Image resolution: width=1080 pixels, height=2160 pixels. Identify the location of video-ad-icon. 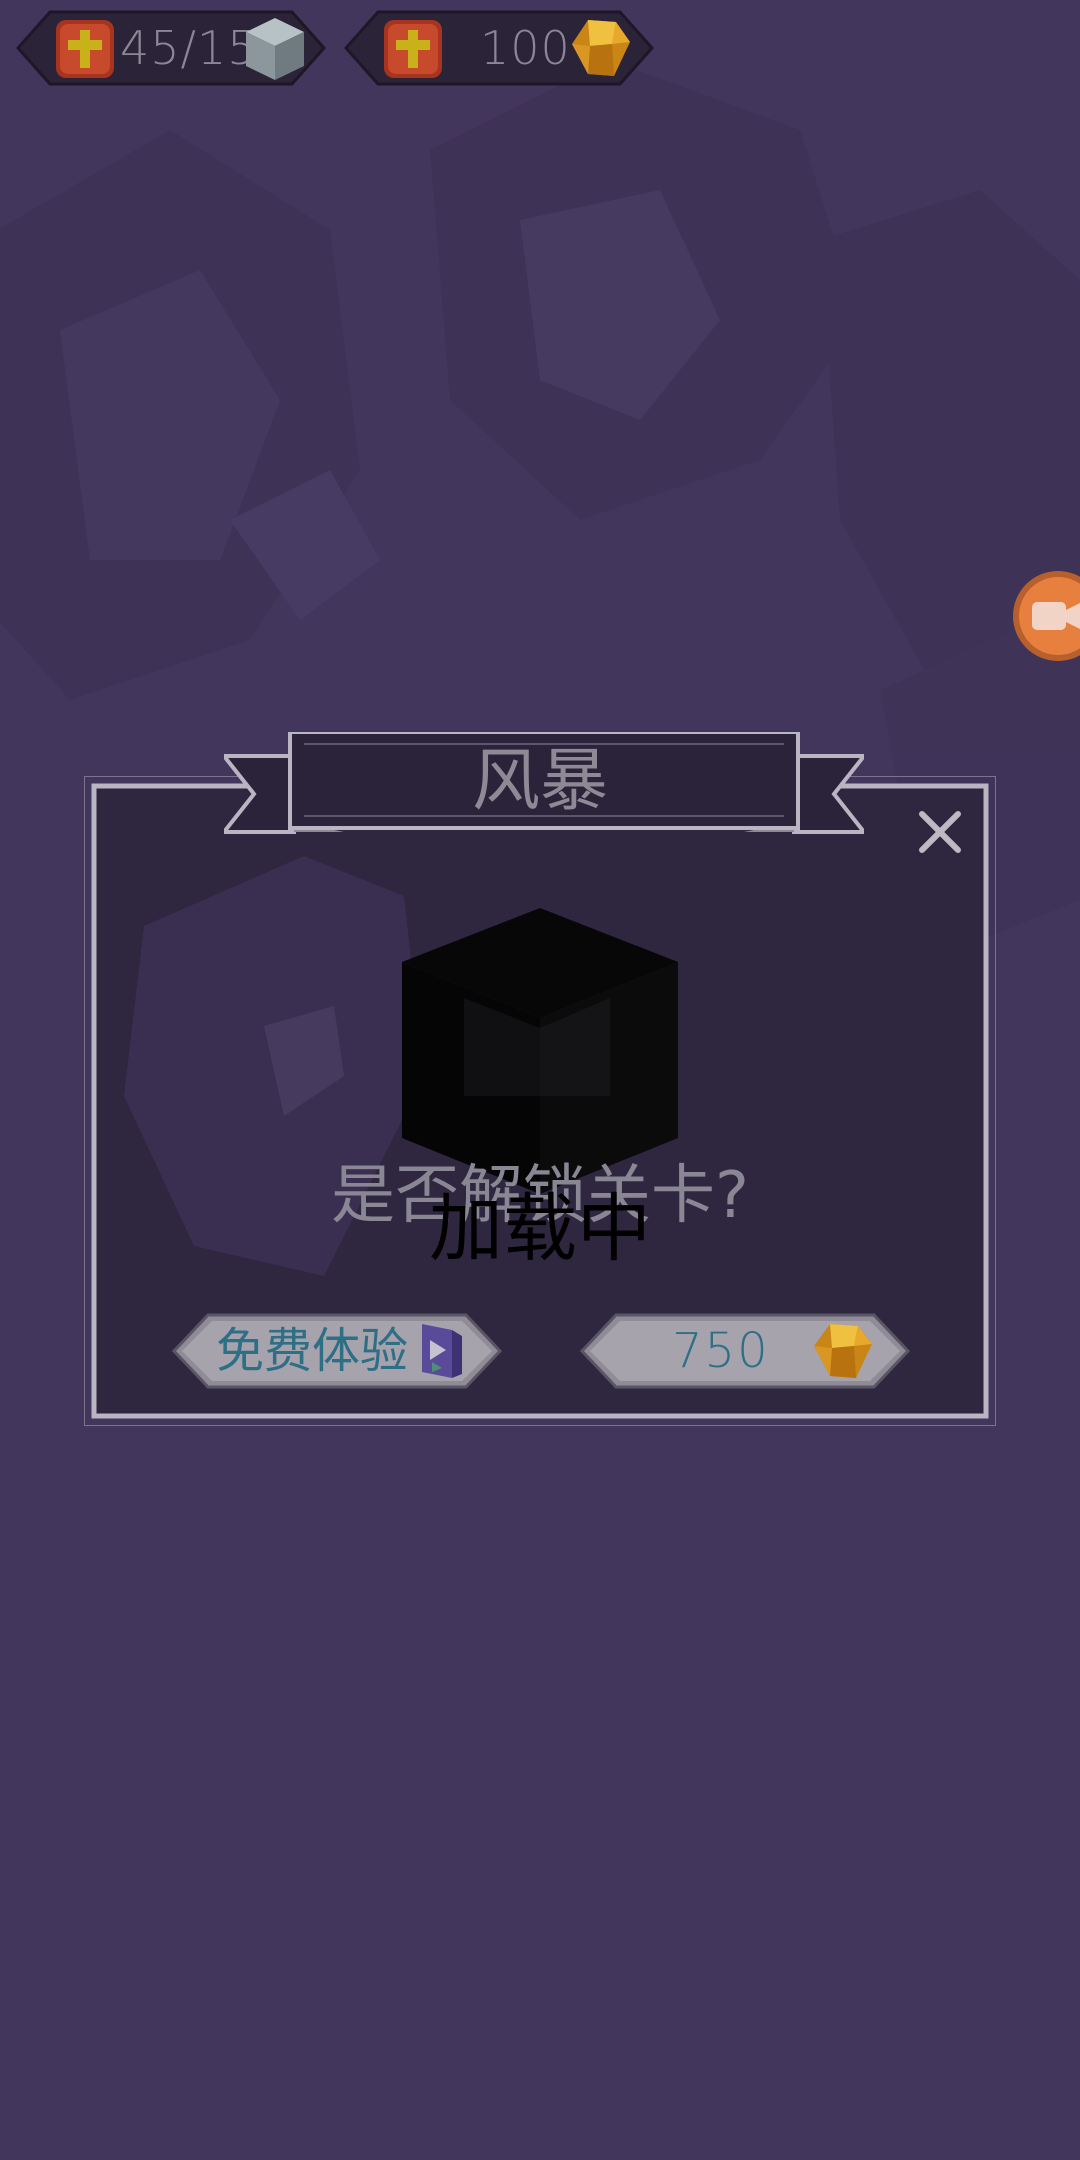
(442, 1351).